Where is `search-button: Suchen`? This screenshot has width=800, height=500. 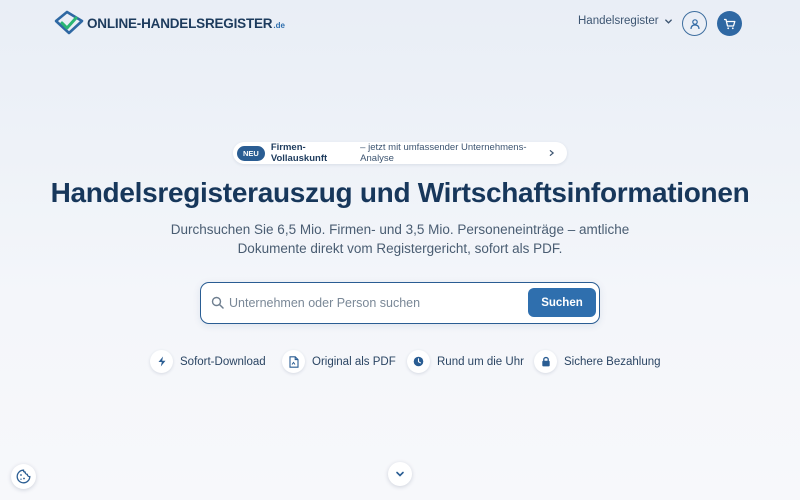 search-button: Suchen is located at coordinates (562, 302).